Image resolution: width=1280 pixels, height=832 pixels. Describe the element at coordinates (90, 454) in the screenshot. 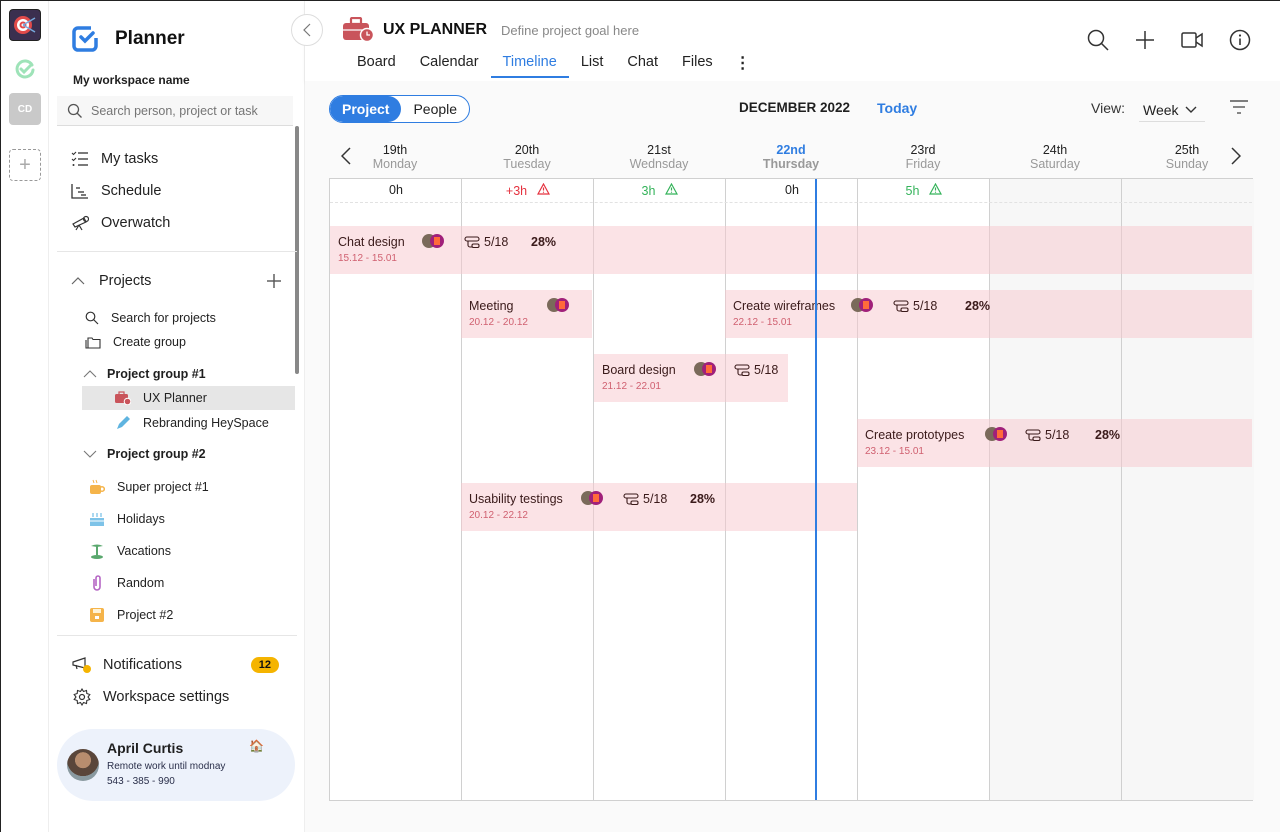

I see `chevron-down-icon` at that location.